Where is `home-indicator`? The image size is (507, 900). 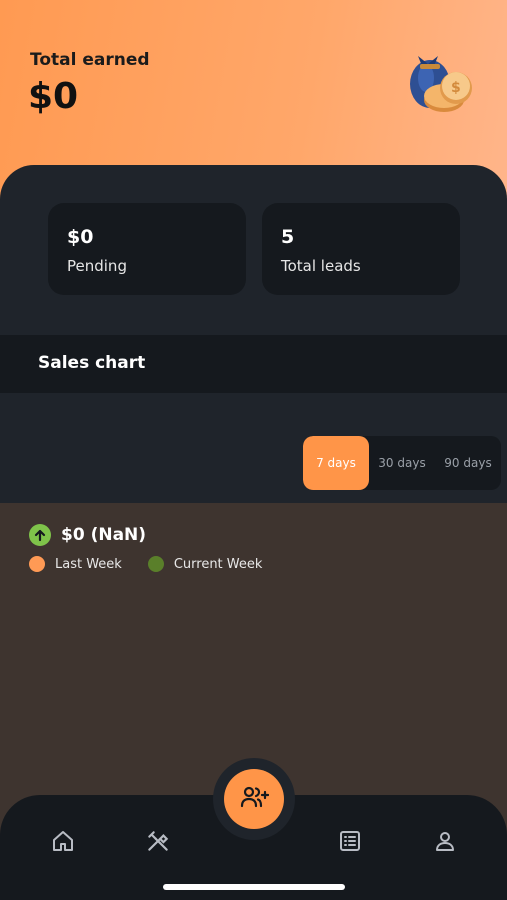
home-indicator is located at coordinates (254, 887).